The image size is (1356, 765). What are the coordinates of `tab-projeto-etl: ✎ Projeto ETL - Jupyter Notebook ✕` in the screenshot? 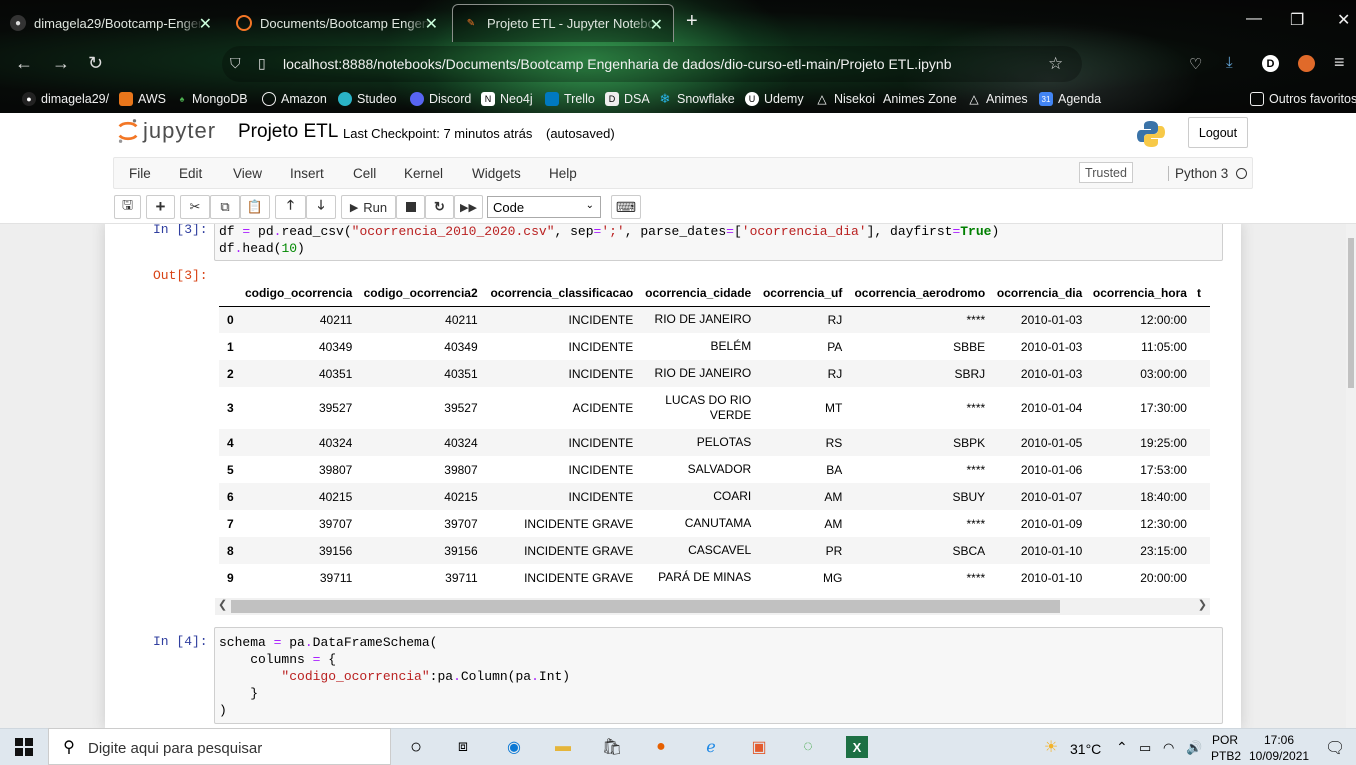 It's located at (563, 23).